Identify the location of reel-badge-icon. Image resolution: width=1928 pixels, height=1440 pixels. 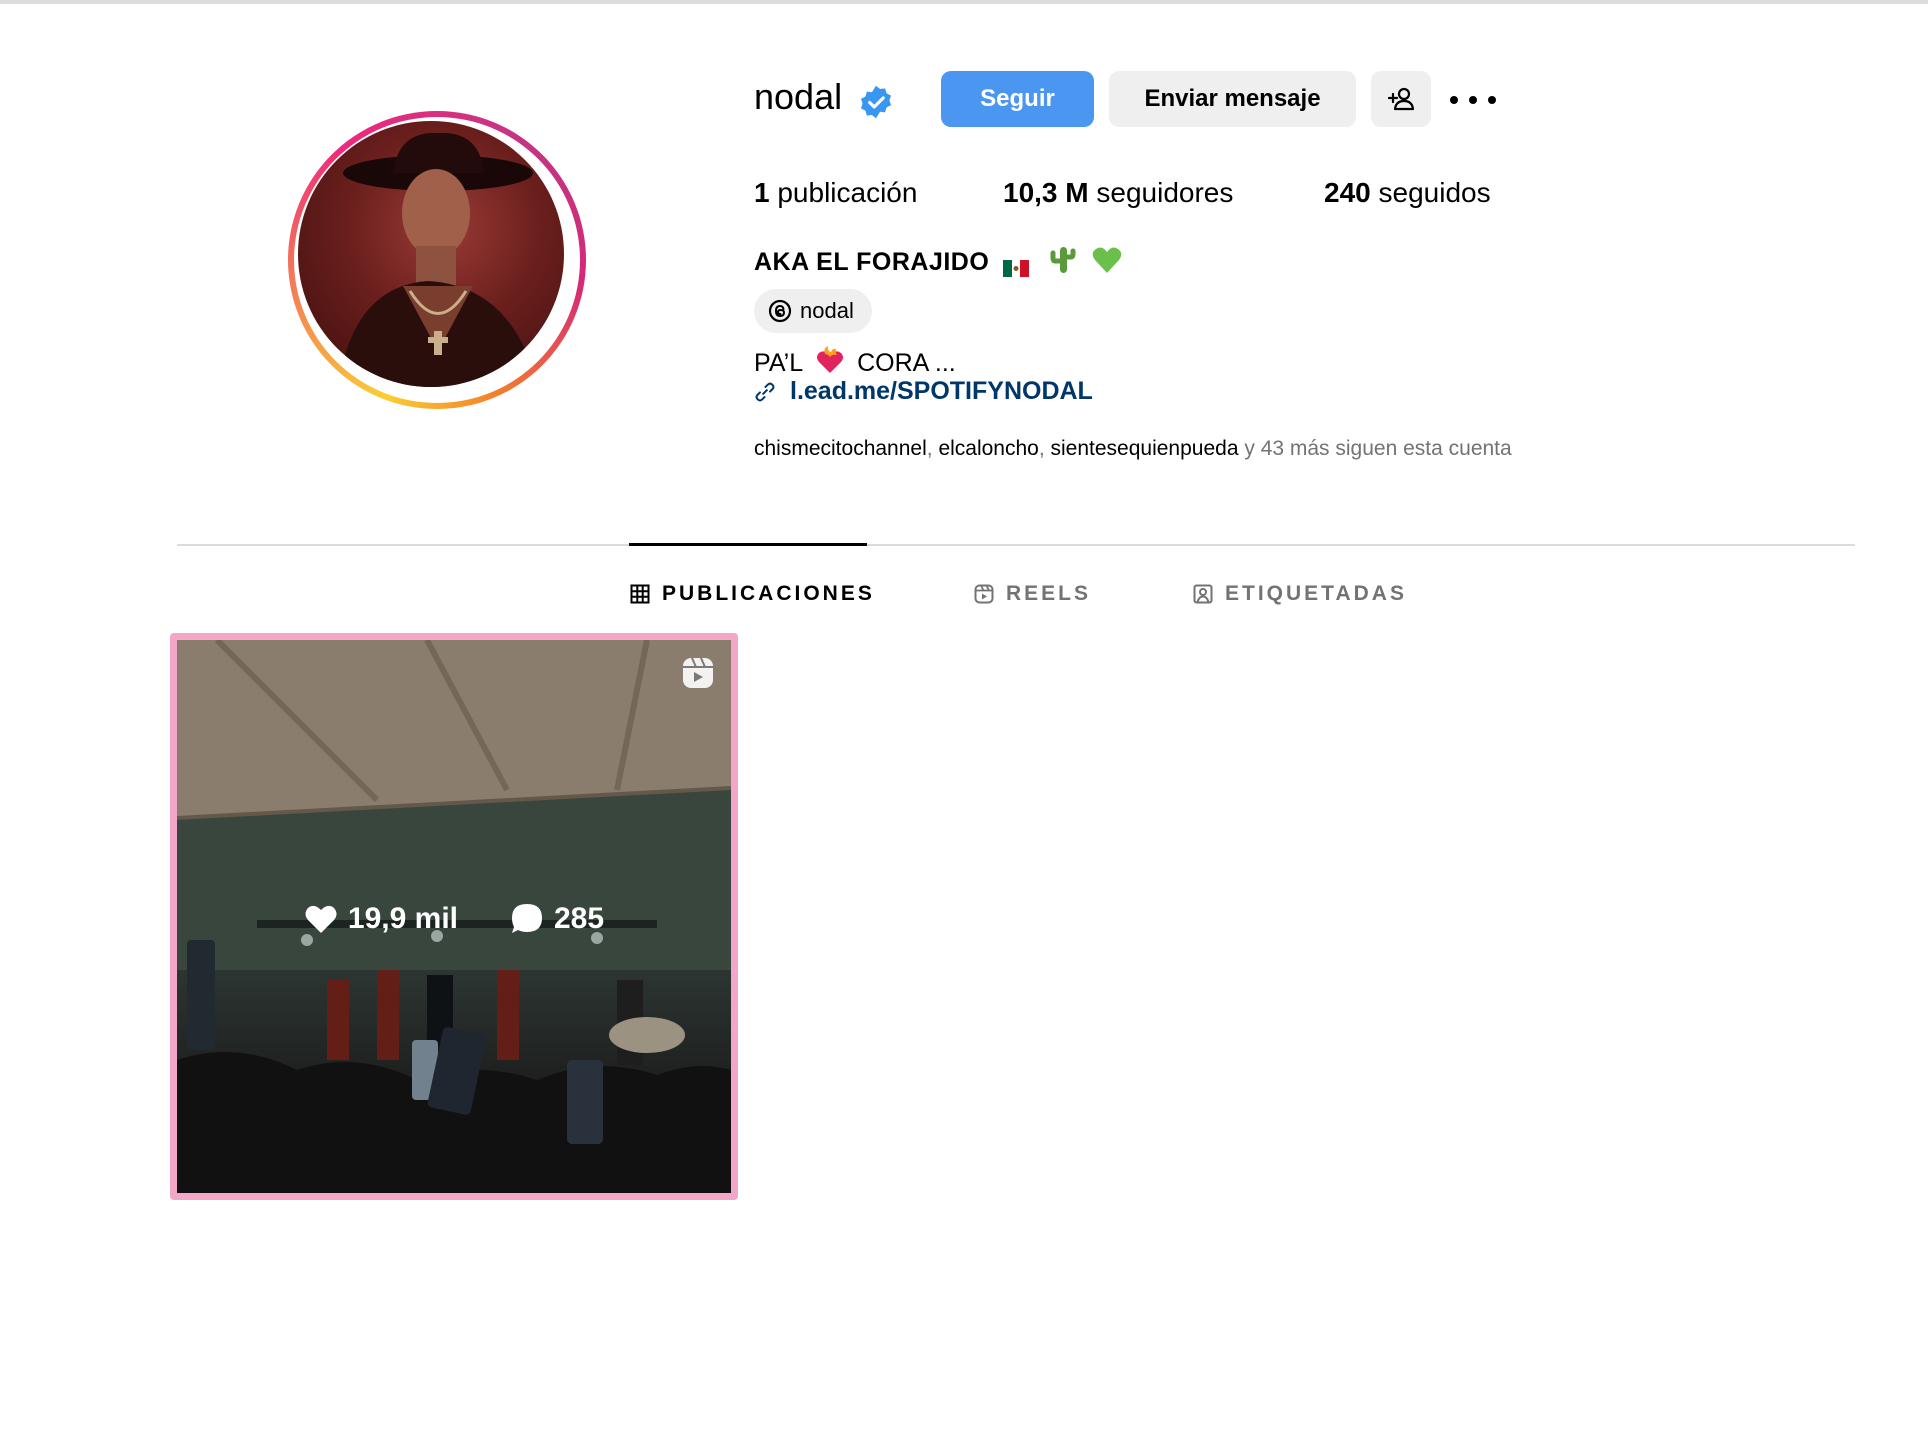
(698, 672).